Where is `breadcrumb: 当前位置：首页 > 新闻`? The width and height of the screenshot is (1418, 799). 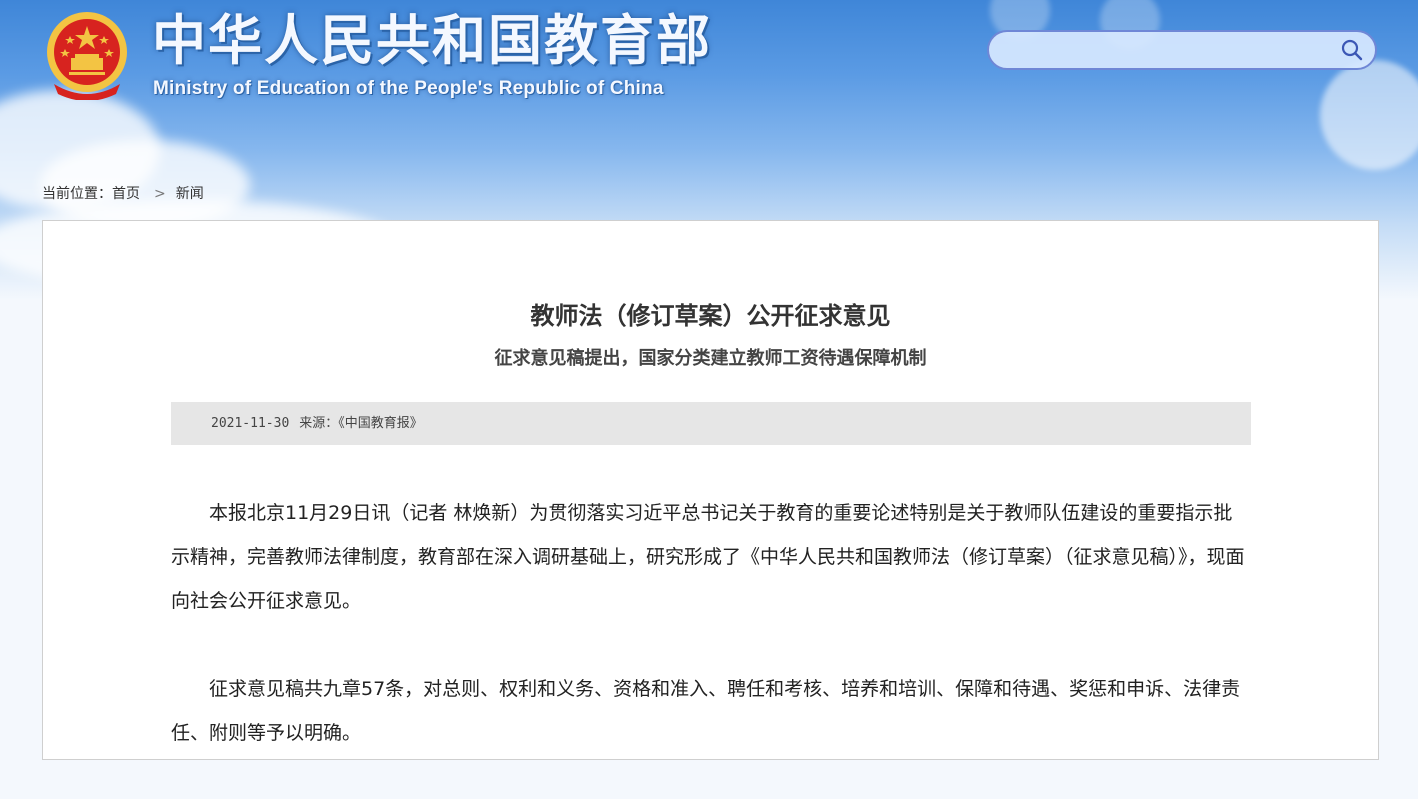
breadcrumb: 当前位置：首页 > 新闻 is located at coordinates (123, 193).